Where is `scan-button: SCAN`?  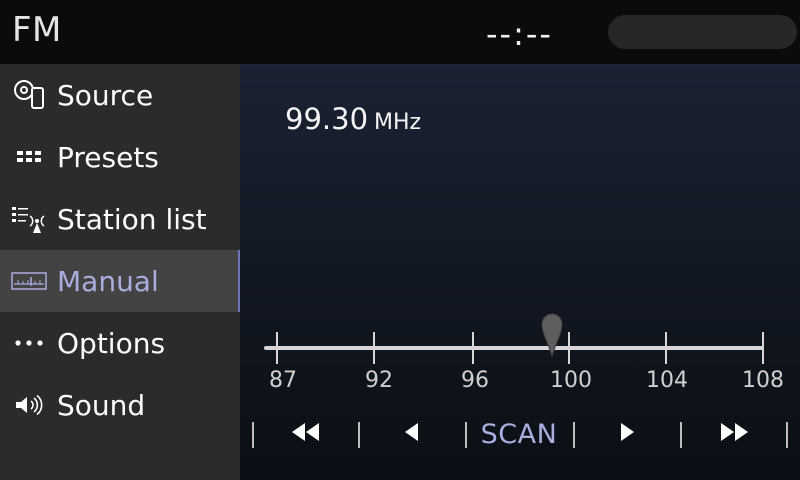 scan-button: SCAN is located at coordinates (519, 434).